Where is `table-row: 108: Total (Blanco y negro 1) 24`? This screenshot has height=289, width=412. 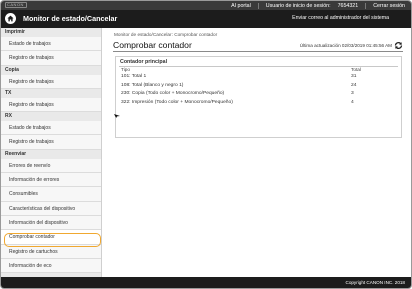 table-row: 108: Total (Blanco y negro 1) 24 is located at coordinates (256, 87).